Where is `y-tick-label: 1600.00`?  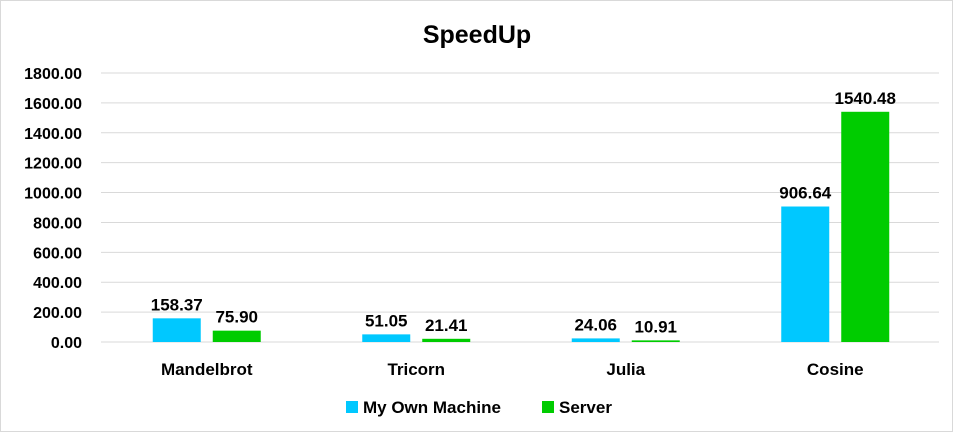 y-tick-label: 1600.00 is located at coordinates (53, 104).